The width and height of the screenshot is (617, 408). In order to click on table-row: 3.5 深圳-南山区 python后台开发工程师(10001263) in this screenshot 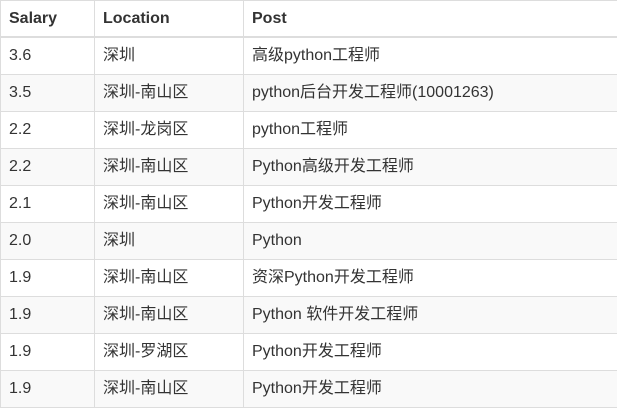, I will do `click(309, 93)`.